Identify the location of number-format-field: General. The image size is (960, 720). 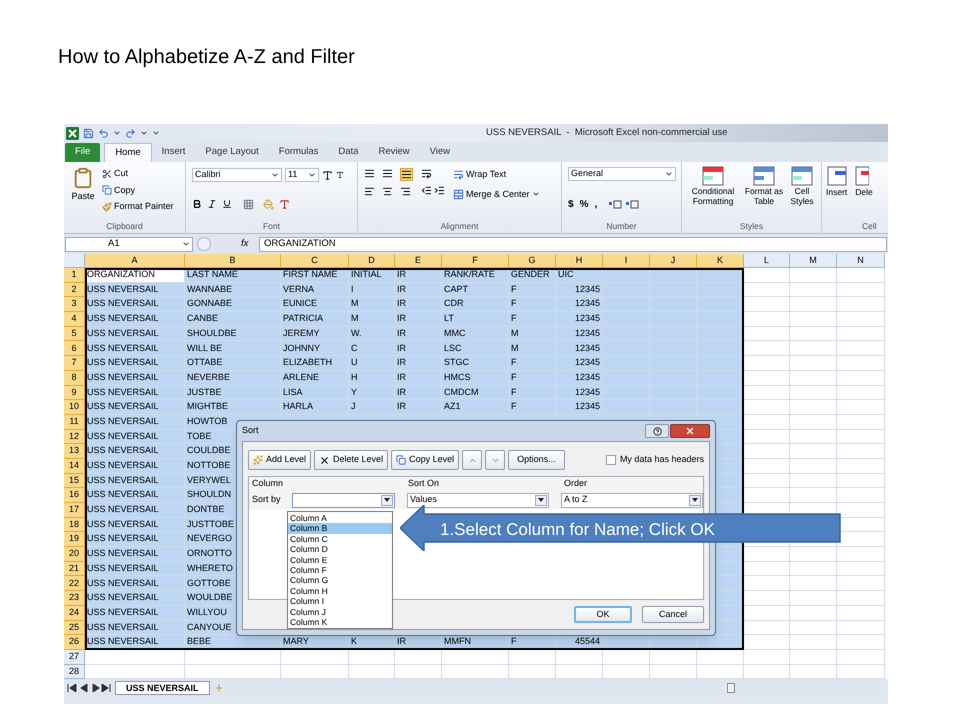
(622, 174).